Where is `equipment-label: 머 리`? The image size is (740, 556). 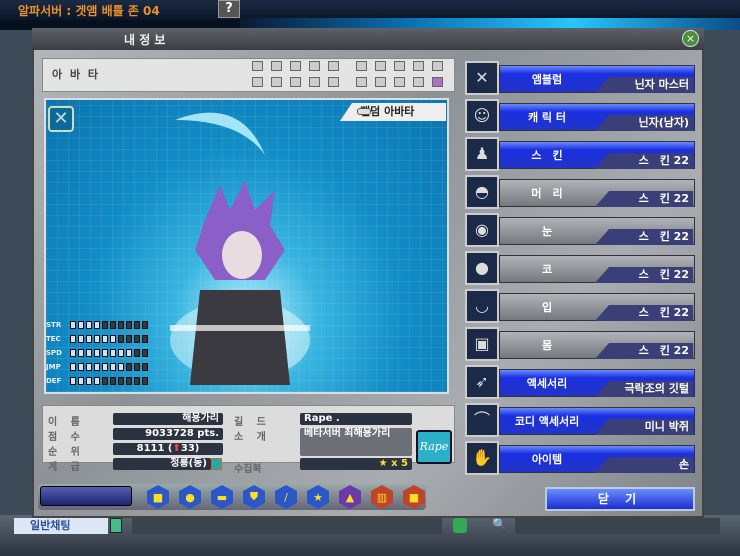 equipment-label: 머 리 is located at coordinates (547, 193).